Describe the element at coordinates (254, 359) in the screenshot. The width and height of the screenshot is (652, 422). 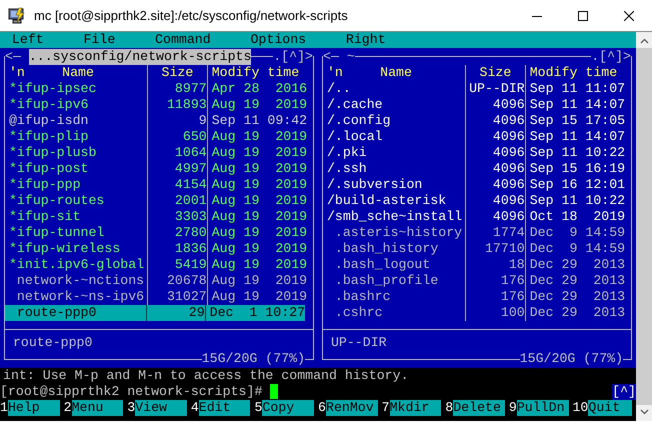
I see `disk-usage: 15G/20G (77%)` at that location.